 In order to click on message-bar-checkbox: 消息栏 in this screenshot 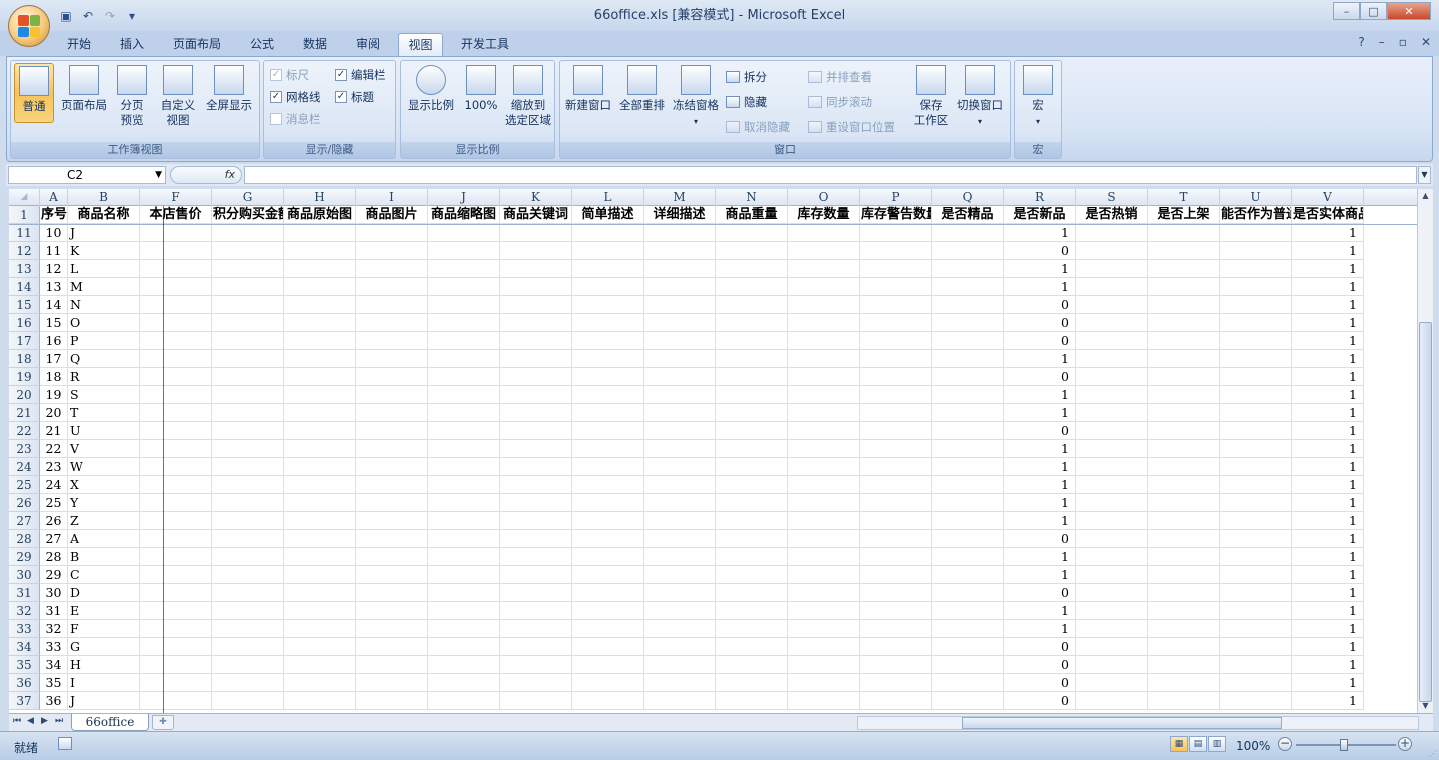, I will do `click(295, 119)`.